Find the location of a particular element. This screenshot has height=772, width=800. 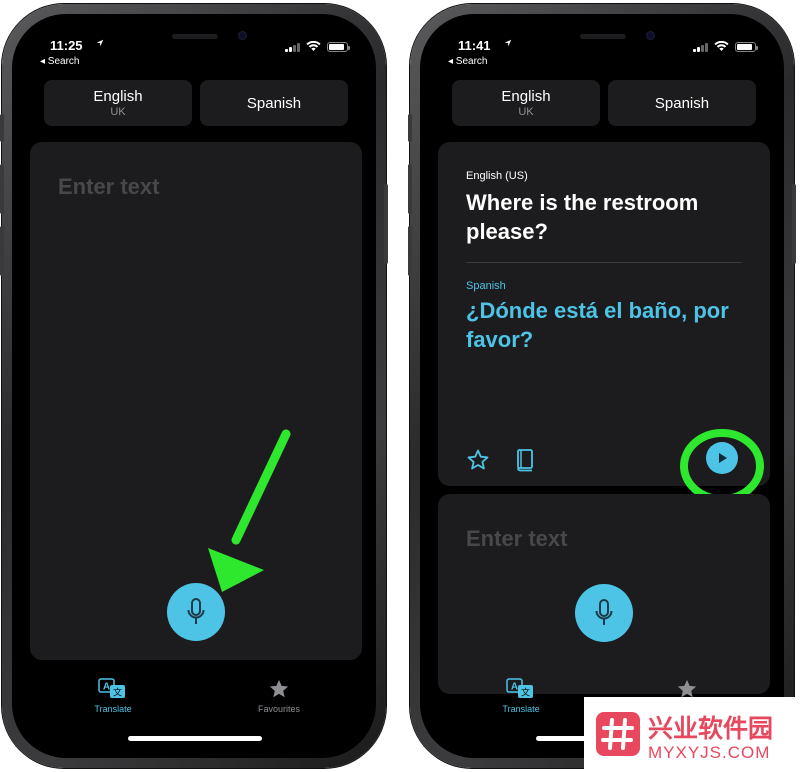

tab-favourites-label: Favourites is located at coordinates (279, 709).